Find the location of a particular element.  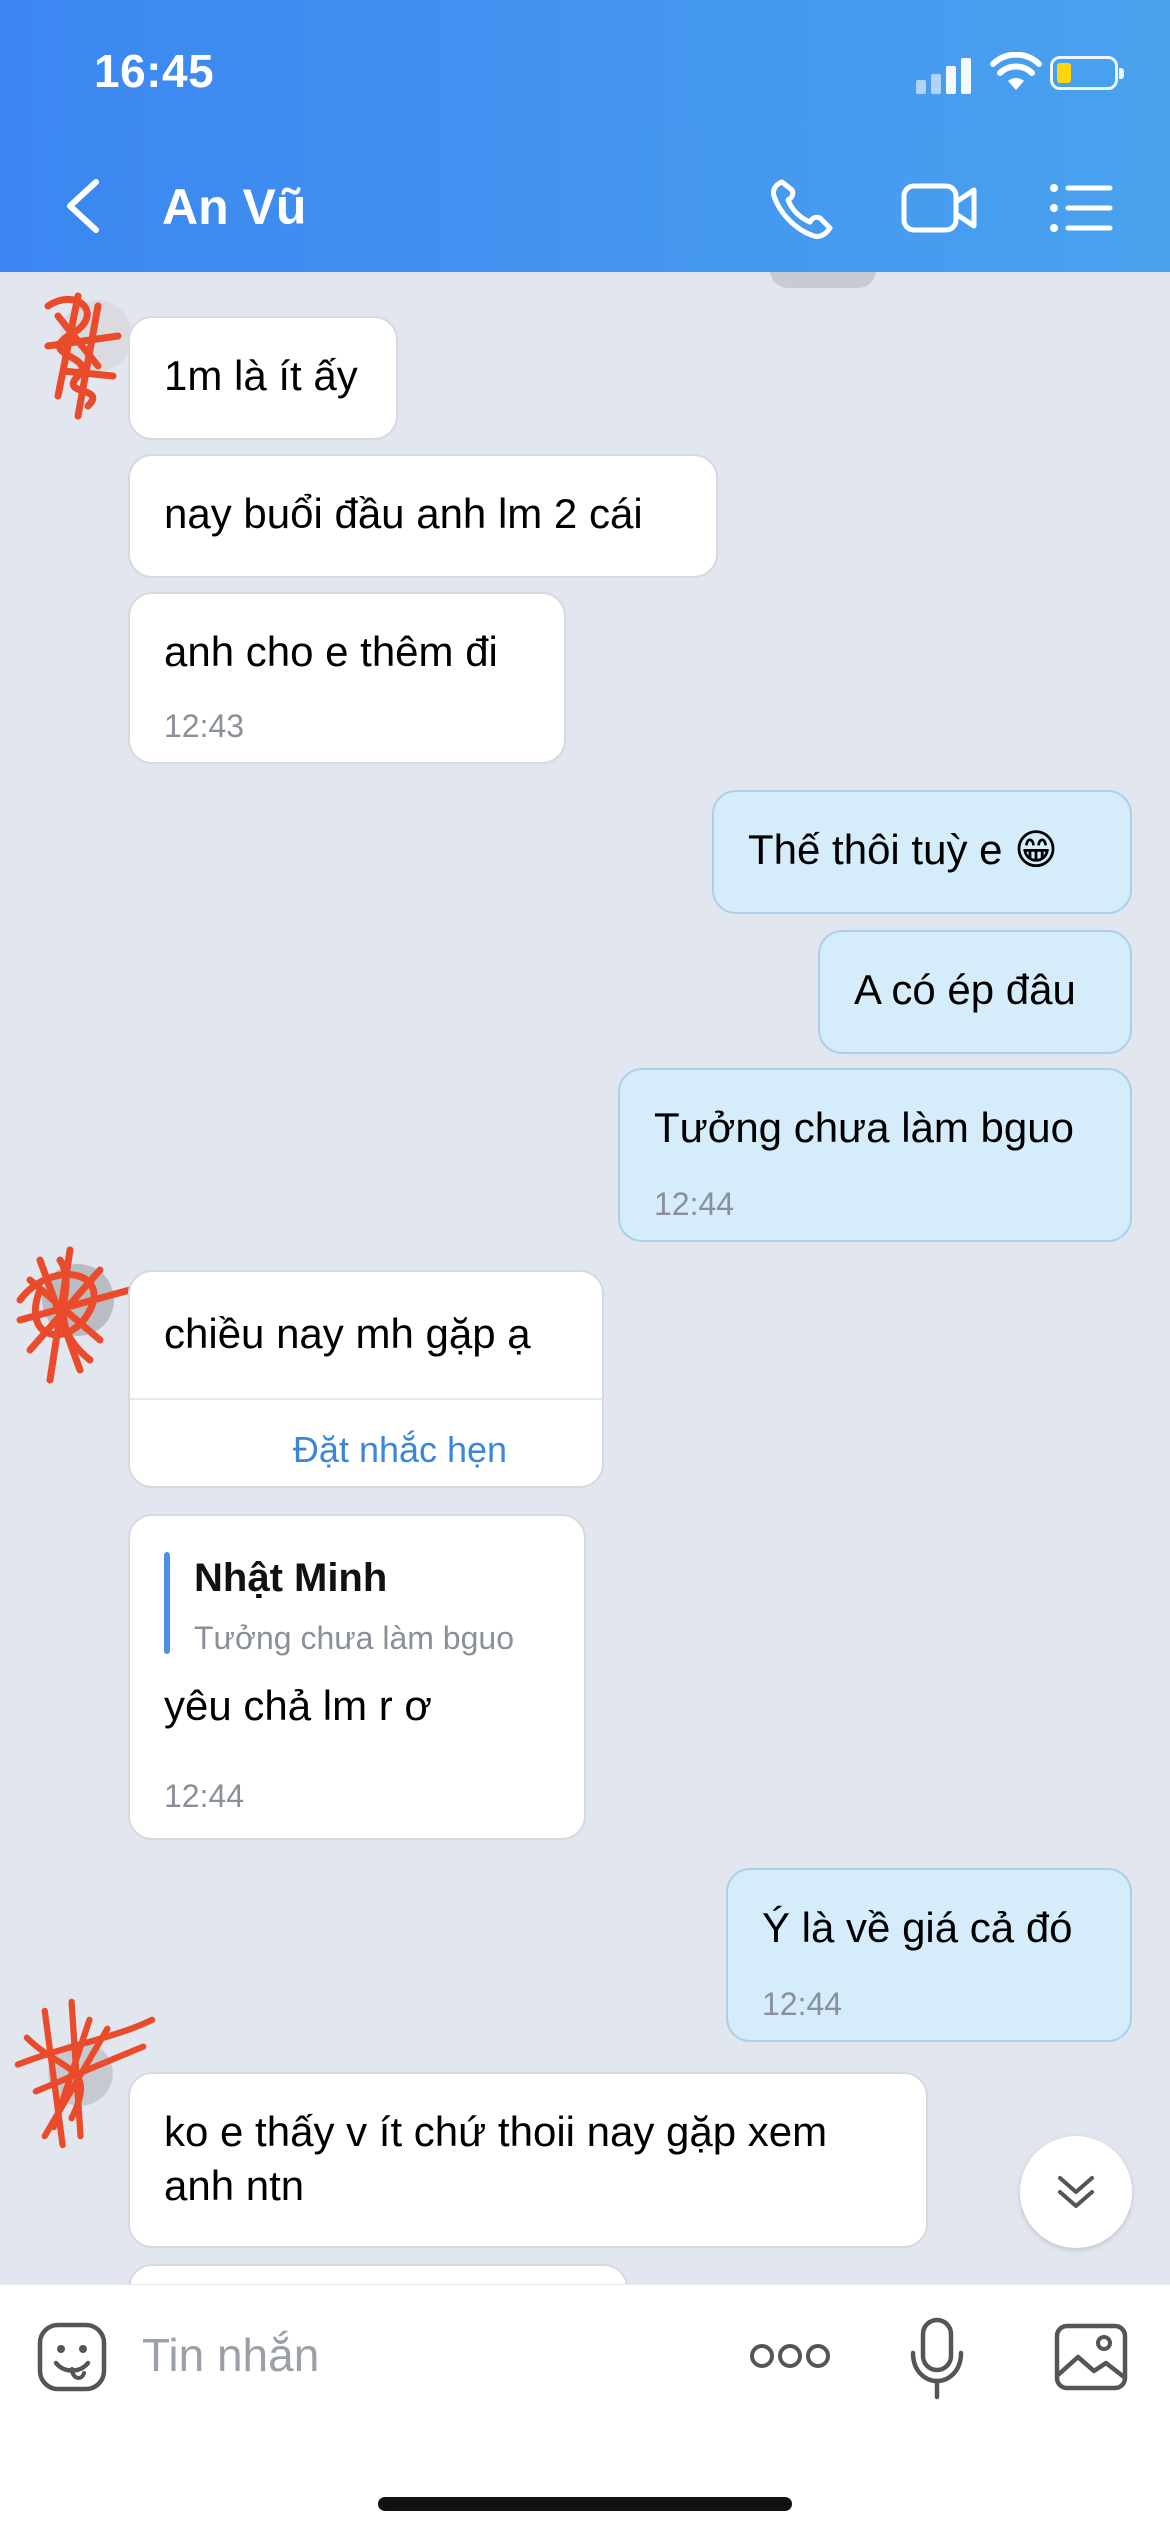

message-composer is located at coordinates (585, 2408).